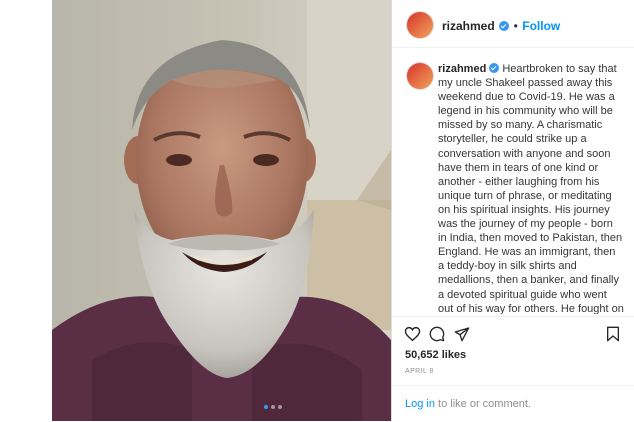 The width and height of the screenshot is (634, 422). Describe the element at coordinates (462, 69) in the screenshot. I see `caption-username: rizahmed` at that location.